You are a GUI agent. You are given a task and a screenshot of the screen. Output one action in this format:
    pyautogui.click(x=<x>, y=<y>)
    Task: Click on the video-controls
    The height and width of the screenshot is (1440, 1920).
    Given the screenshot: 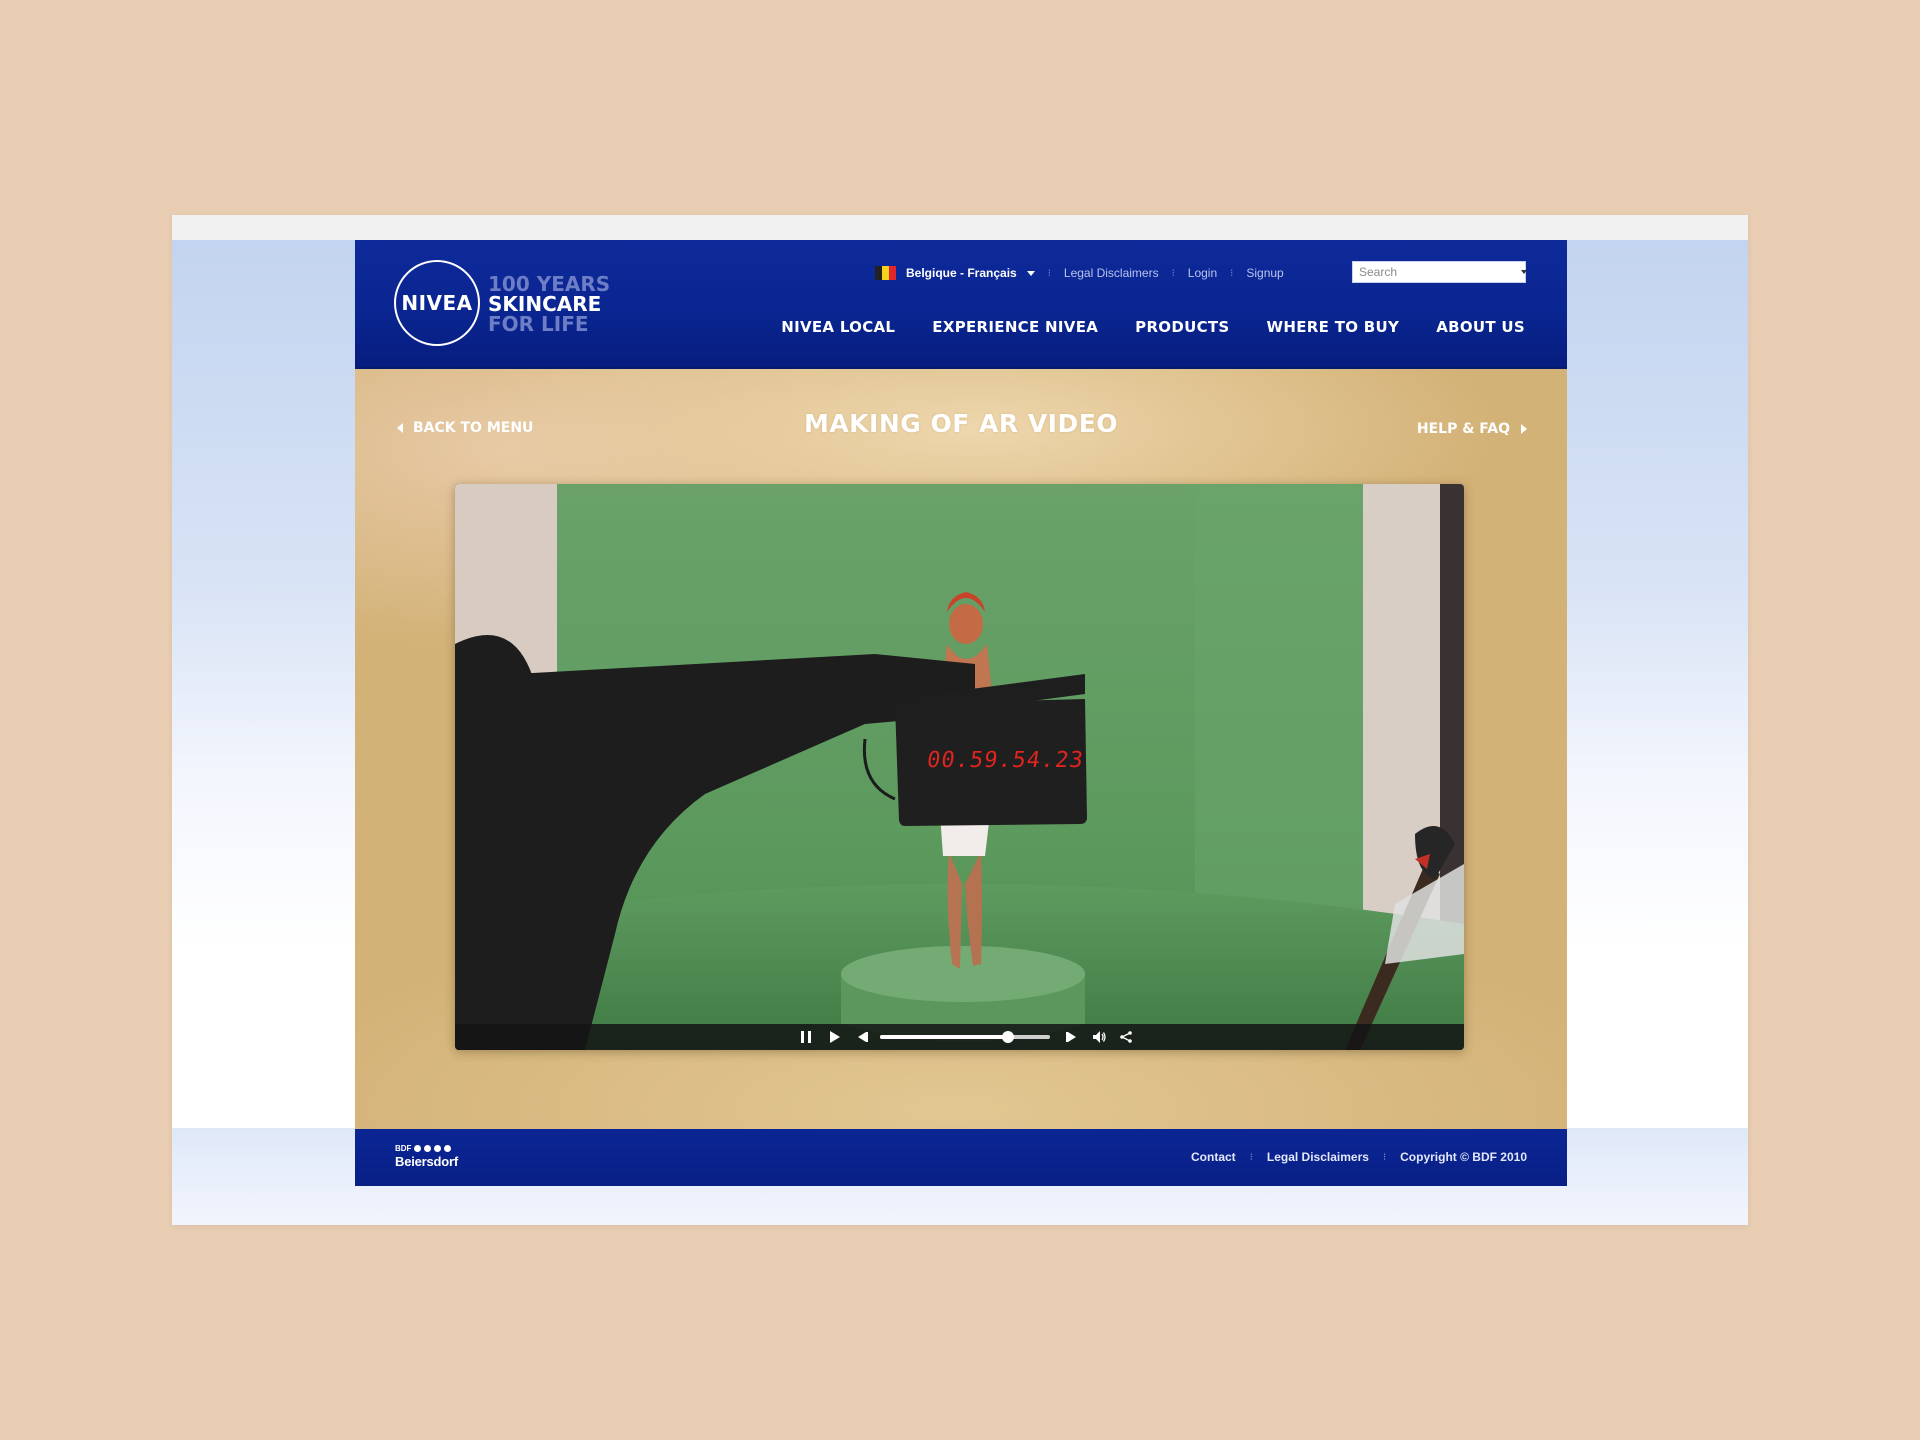 What is the action you would take?
    pyautogui.click(x=959, y=1037)
    